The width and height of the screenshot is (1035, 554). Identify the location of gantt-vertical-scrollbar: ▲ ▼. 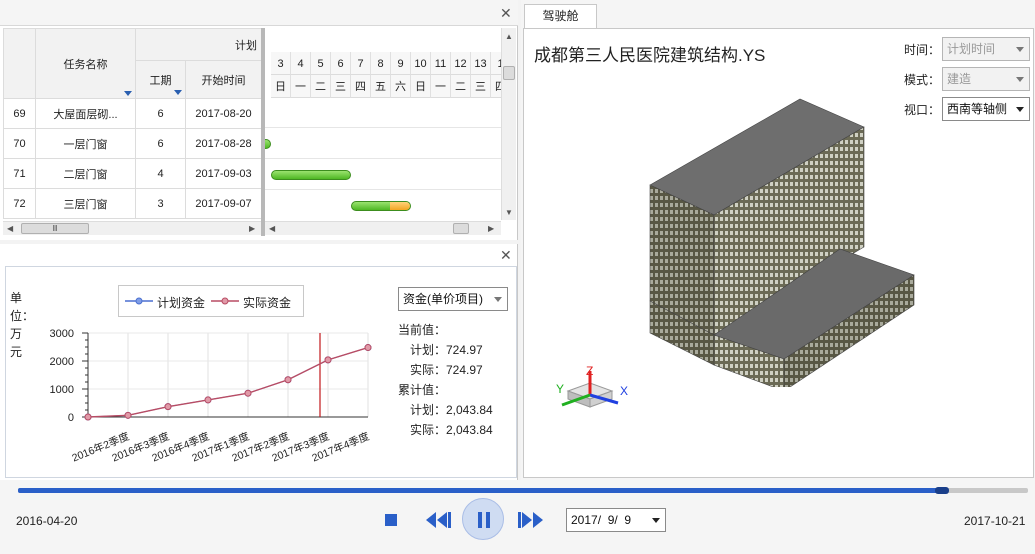
(508, 124).